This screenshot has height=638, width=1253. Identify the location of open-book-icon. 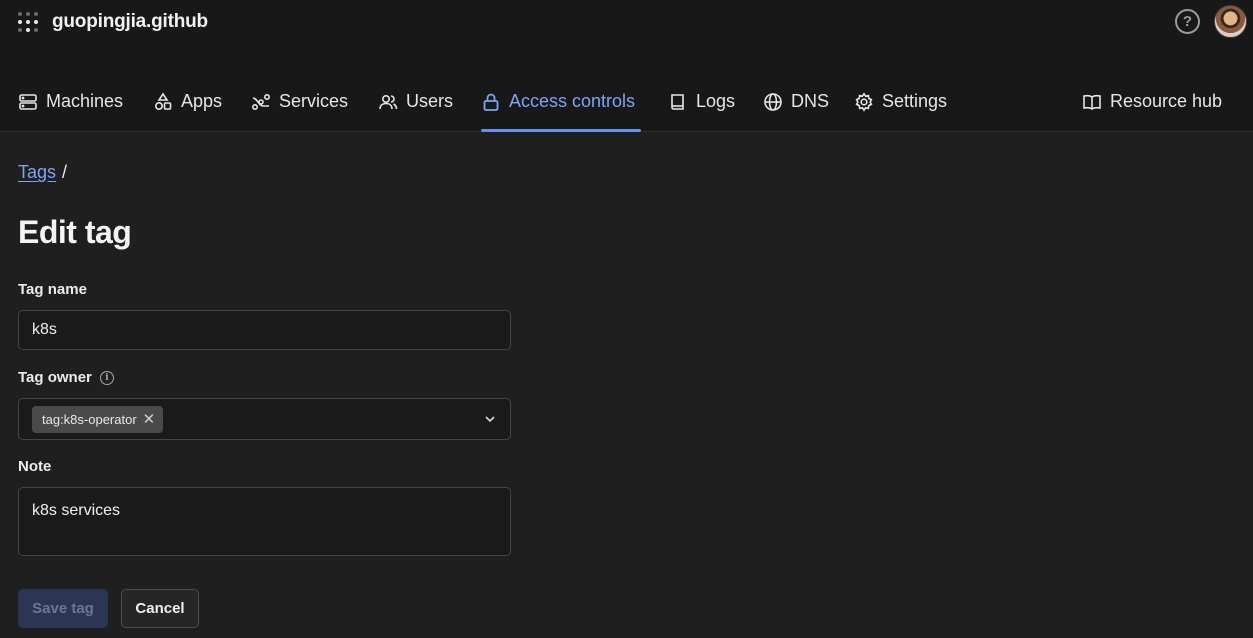
(1092, 102).